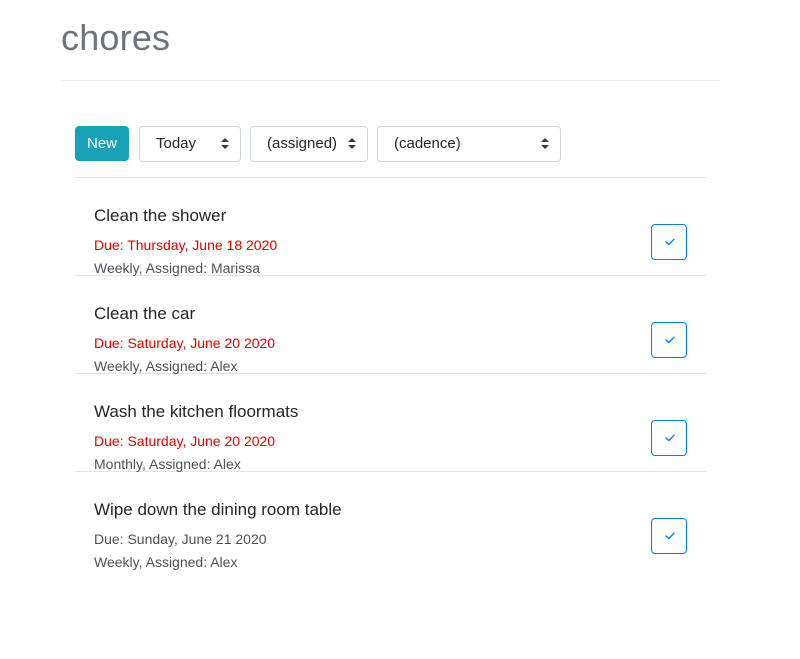 This screenshot has height=659, width=800. I want to click on chore-title: Wash the kitchen floormats, so click(196, 411).